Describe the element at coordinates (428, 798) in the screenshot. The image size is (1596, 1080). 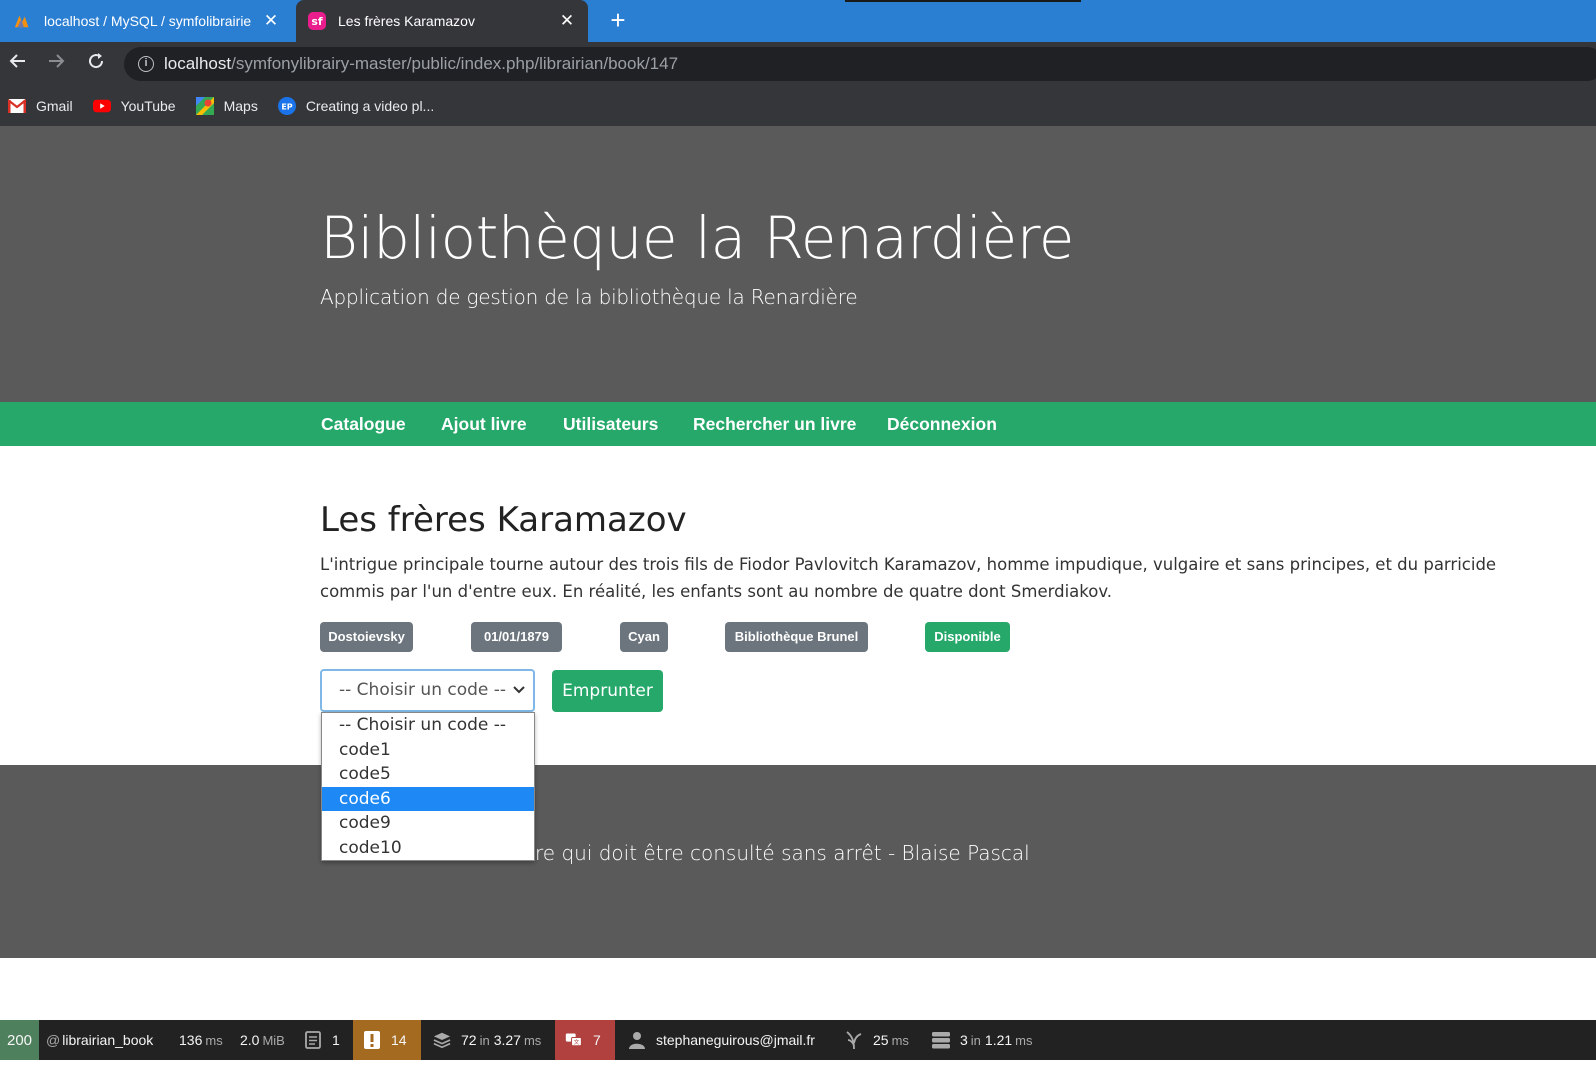
I see `dropdown-option-highlighted: code6` at that location.